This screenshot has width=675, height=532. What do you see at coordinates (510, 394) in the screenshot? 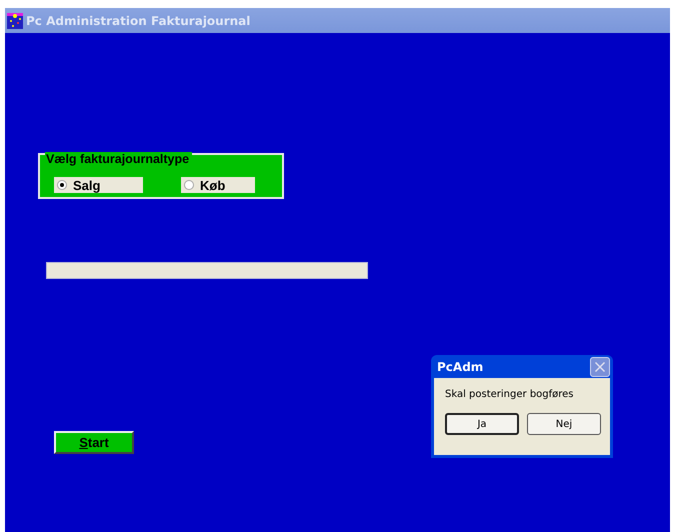
I see `dialog-message: Skal posteringer bogføres` at bounding box center [510, 394].